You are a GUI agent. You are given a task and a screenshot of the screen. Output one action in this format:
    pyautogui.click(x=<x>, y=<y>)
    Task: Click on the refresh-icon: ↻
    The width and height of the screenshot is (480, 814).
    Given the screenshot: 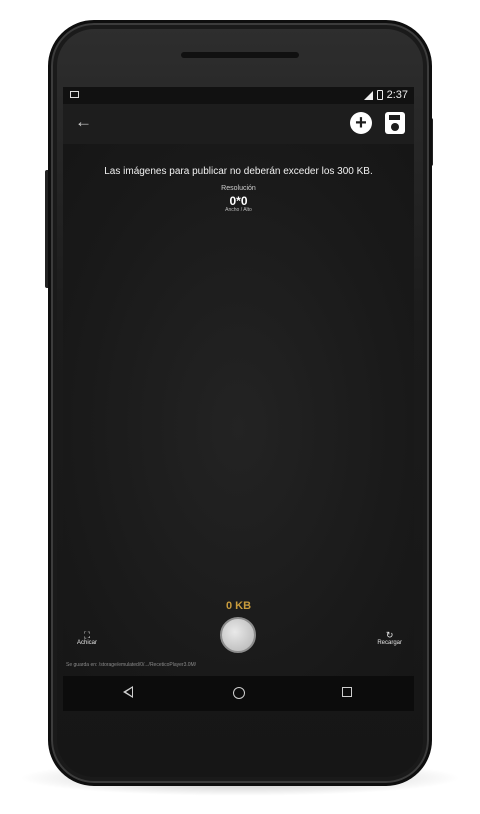 What is the action you would take?
    pyautogui.click(x=389, y=635)
    